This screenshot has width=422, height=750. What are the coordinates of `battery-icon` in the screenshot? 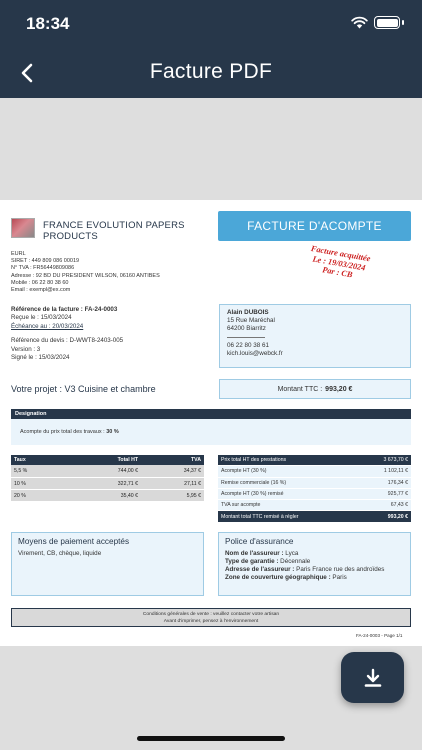 It's located at (387, 22).